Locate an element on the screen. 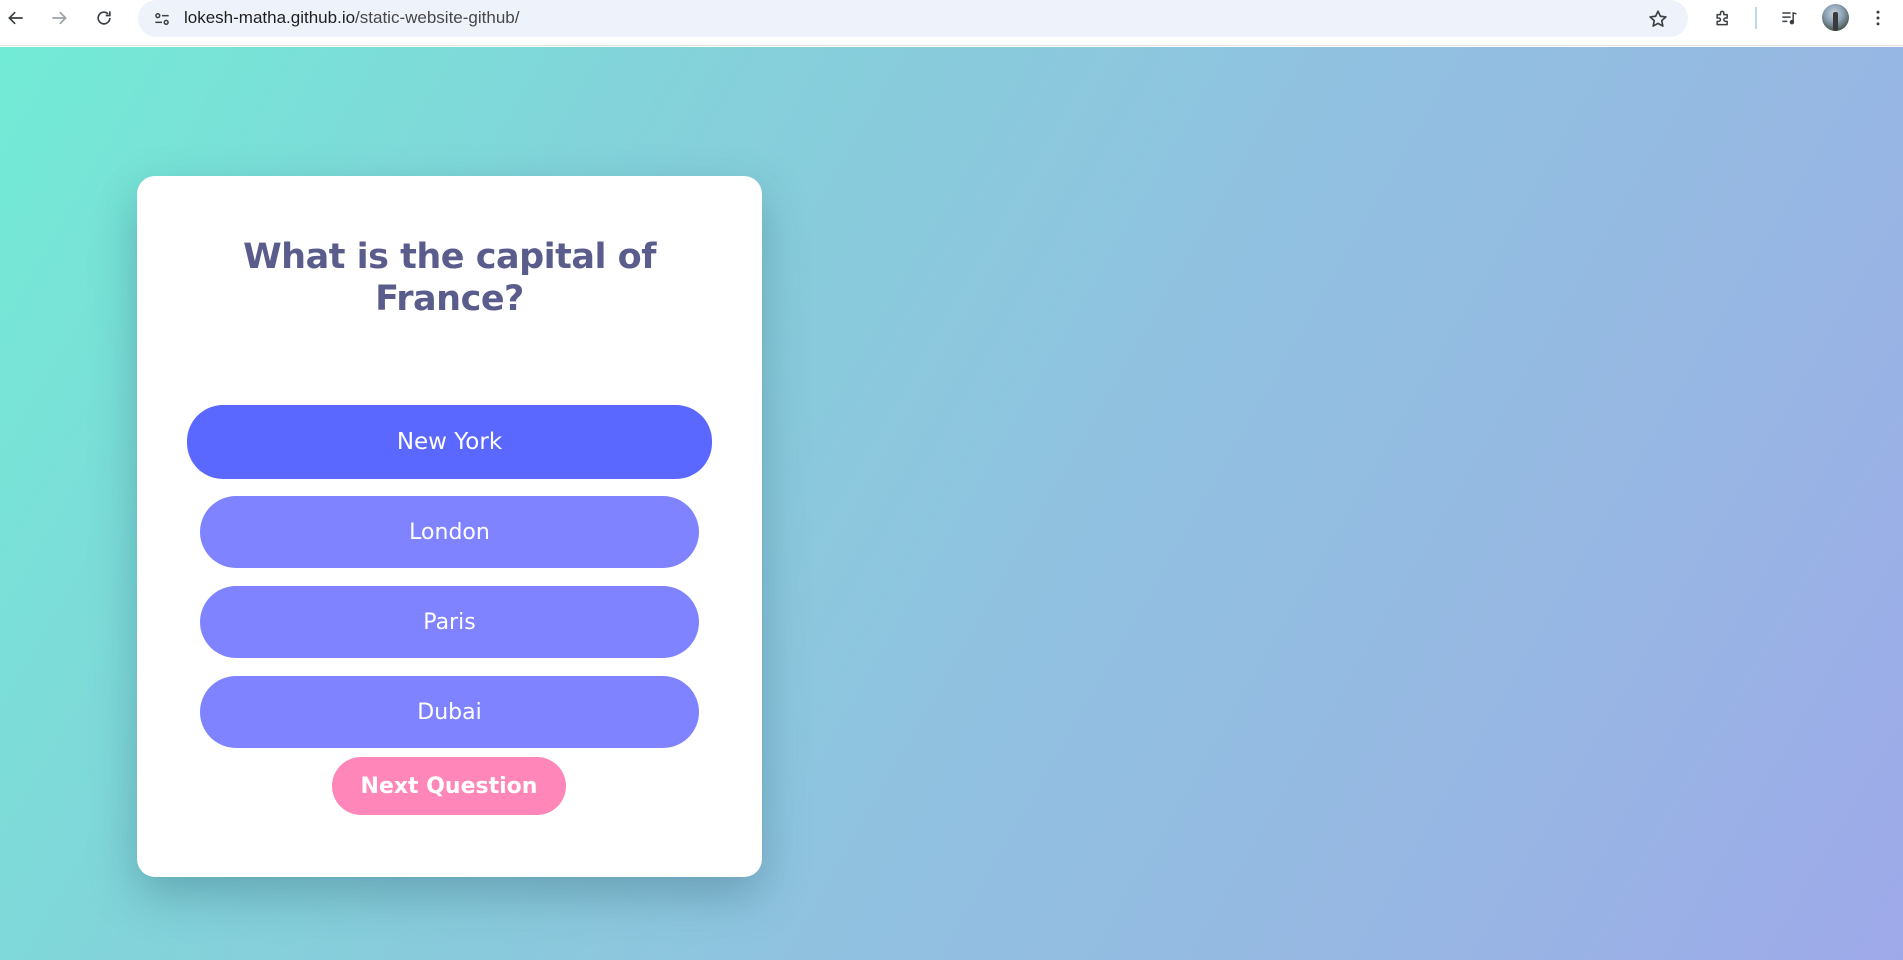 The height and width of the screenshot is (960, 1903). answer-button-dubai: Dubai is located at coordinates (449, 712).